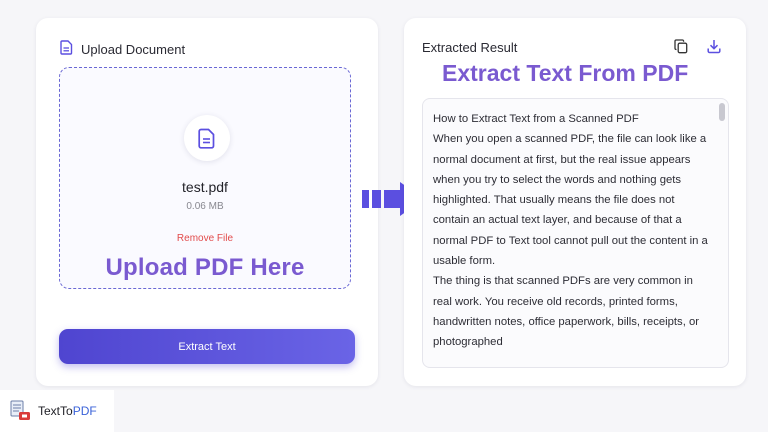 The image size is (768, 432). Describe the element at coordinates (207, 138) in the screenshot. I see `pdf-file-icon` at that location.